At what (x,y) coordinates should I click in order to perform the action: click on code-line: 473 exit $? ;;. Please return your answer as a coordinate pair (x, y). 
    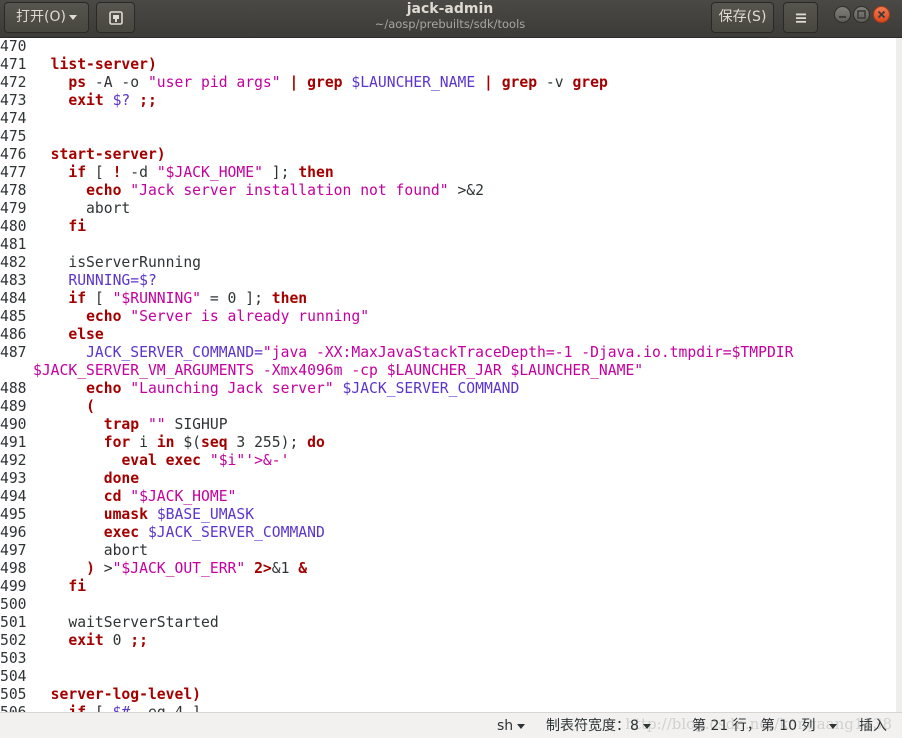
    Looking at the image, I should click on (448, 101).